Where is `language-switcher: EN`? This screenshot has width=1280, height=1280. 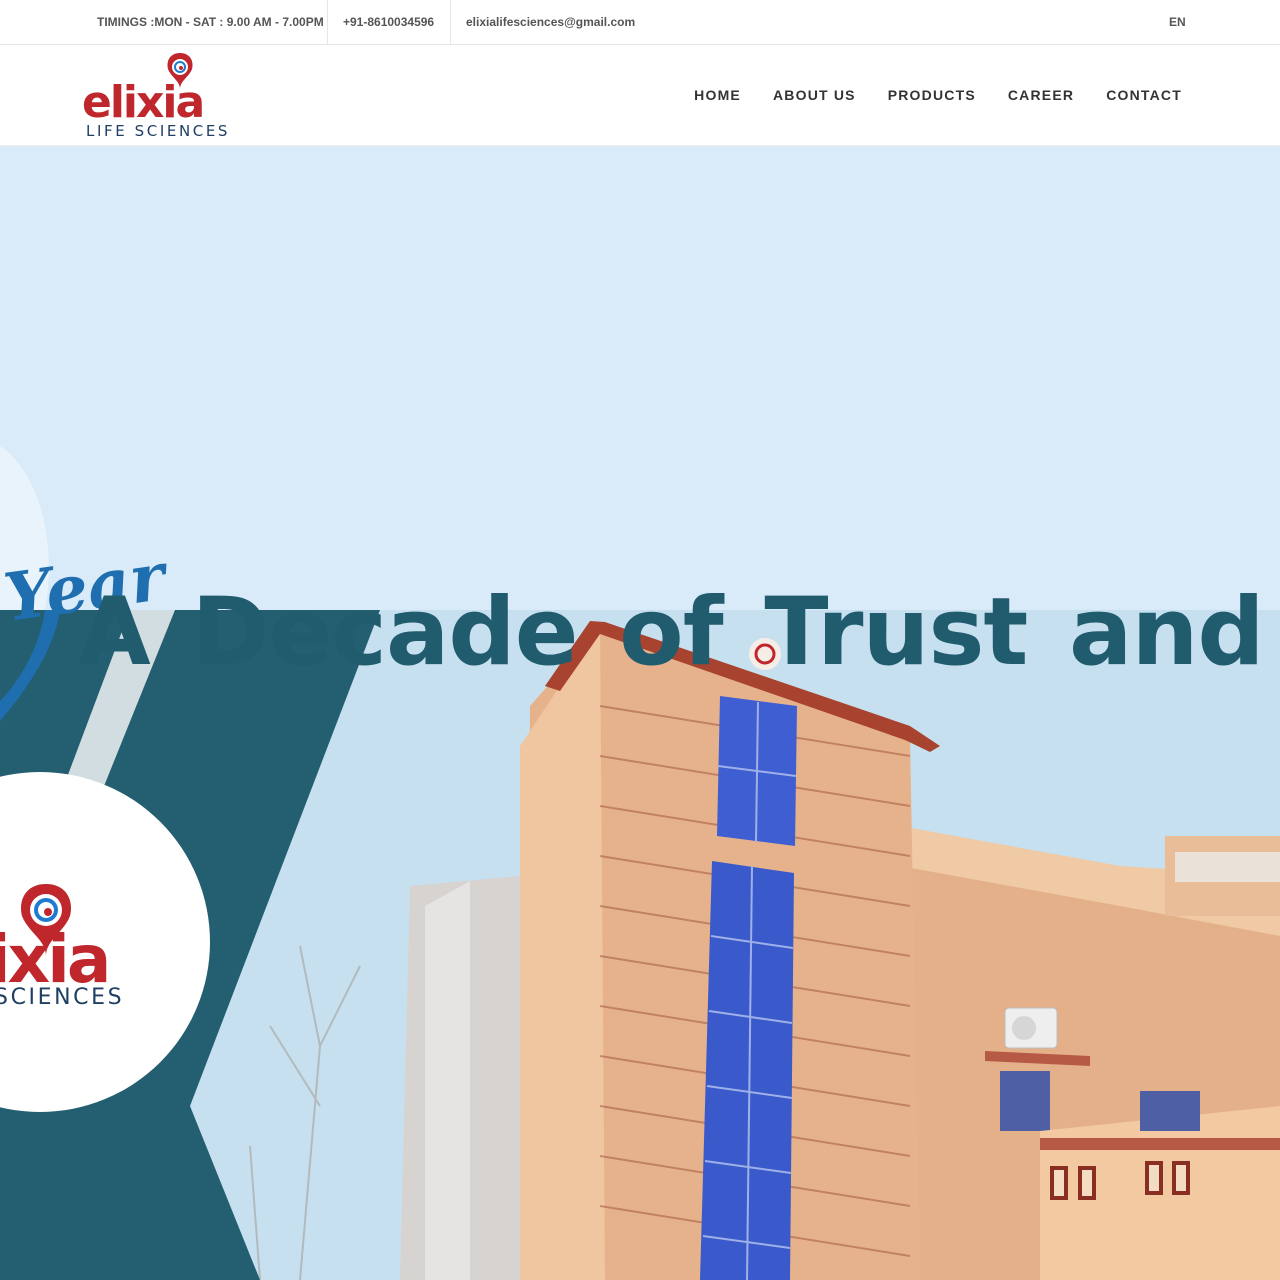
language-switcher: EN is located at coordinates (1177, 22).